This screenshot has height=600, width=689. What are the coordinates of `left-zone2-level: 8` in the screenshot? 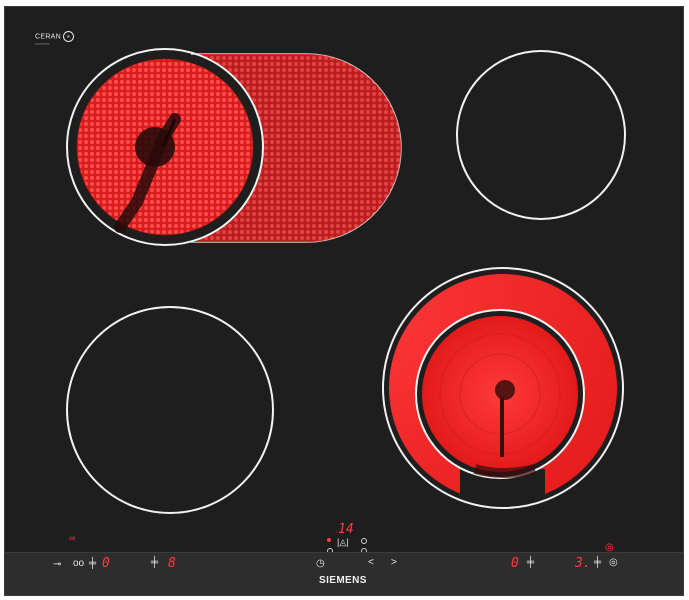 It's located at (172, 563).